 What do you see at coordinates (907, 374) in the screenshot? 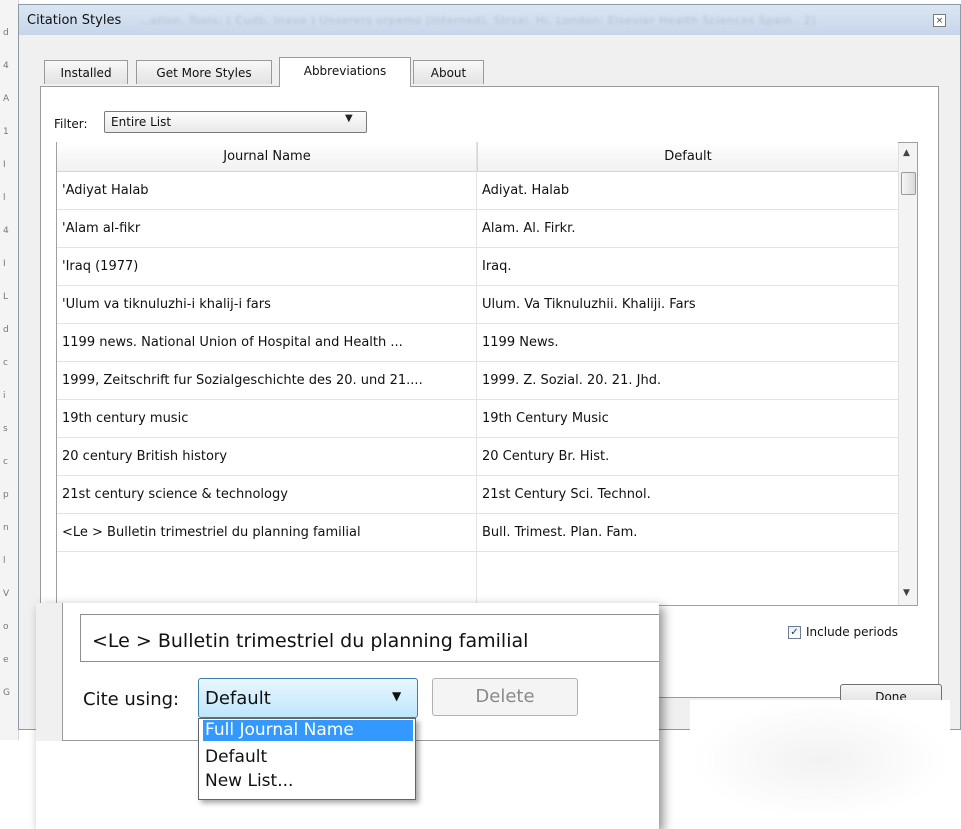
I see `vertical-scrollbar` at bounding box center [907, 374].